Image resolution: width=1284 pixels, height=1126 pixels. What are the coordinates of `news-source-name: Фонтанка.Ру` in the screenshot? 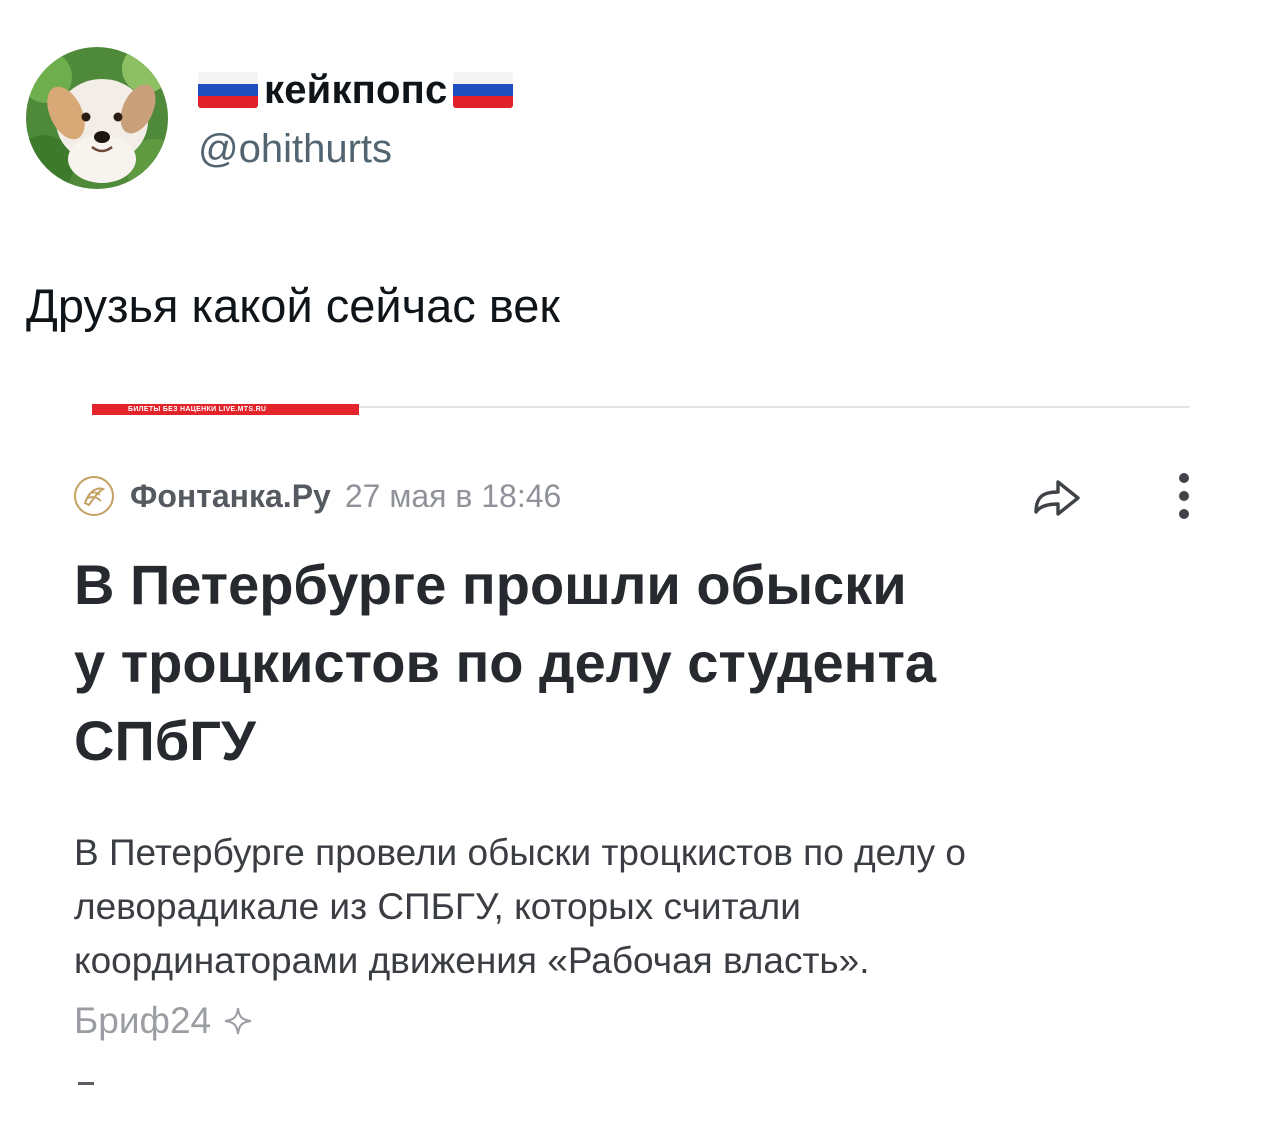 It's located at (230, 496).